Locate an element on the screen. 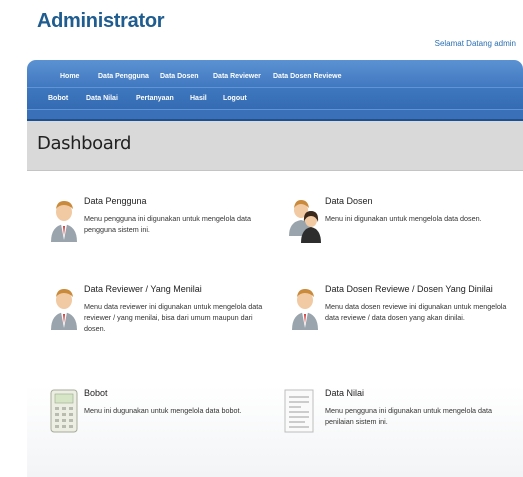  nav-pertanyaan: Pertanyaan is located at coordinates (155, 98).